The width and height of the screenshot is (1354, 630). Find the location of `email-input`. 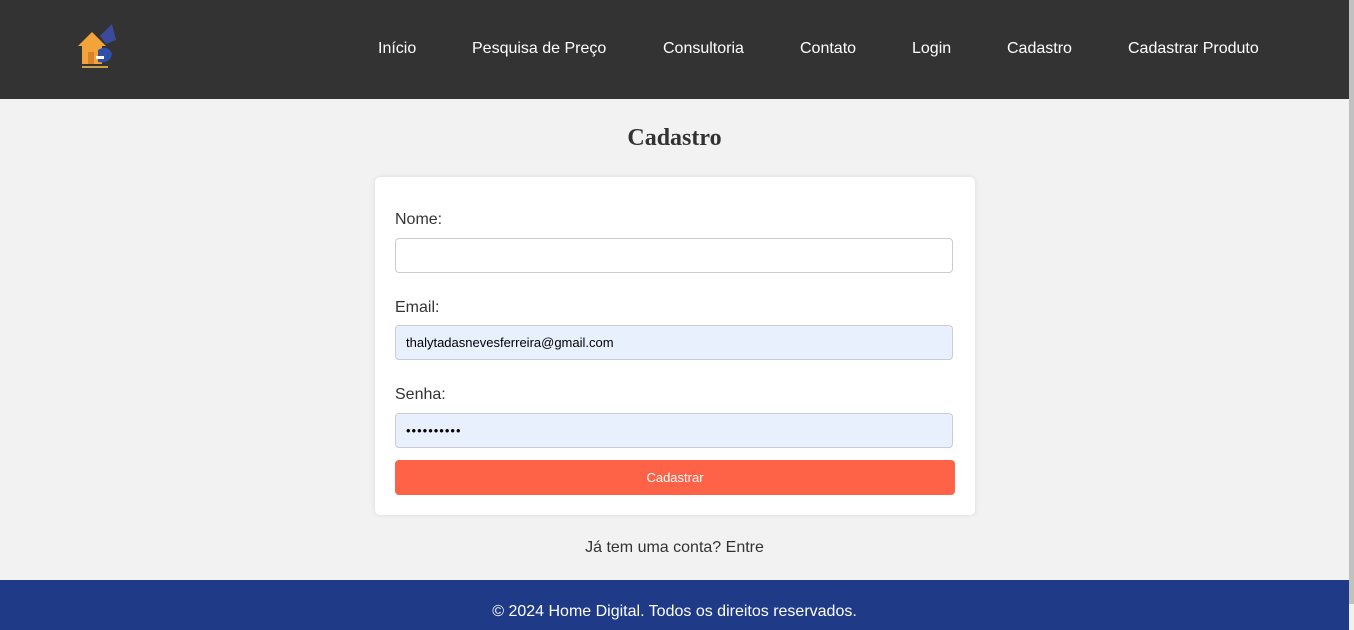

email-input is located at coordinates (674, 342).